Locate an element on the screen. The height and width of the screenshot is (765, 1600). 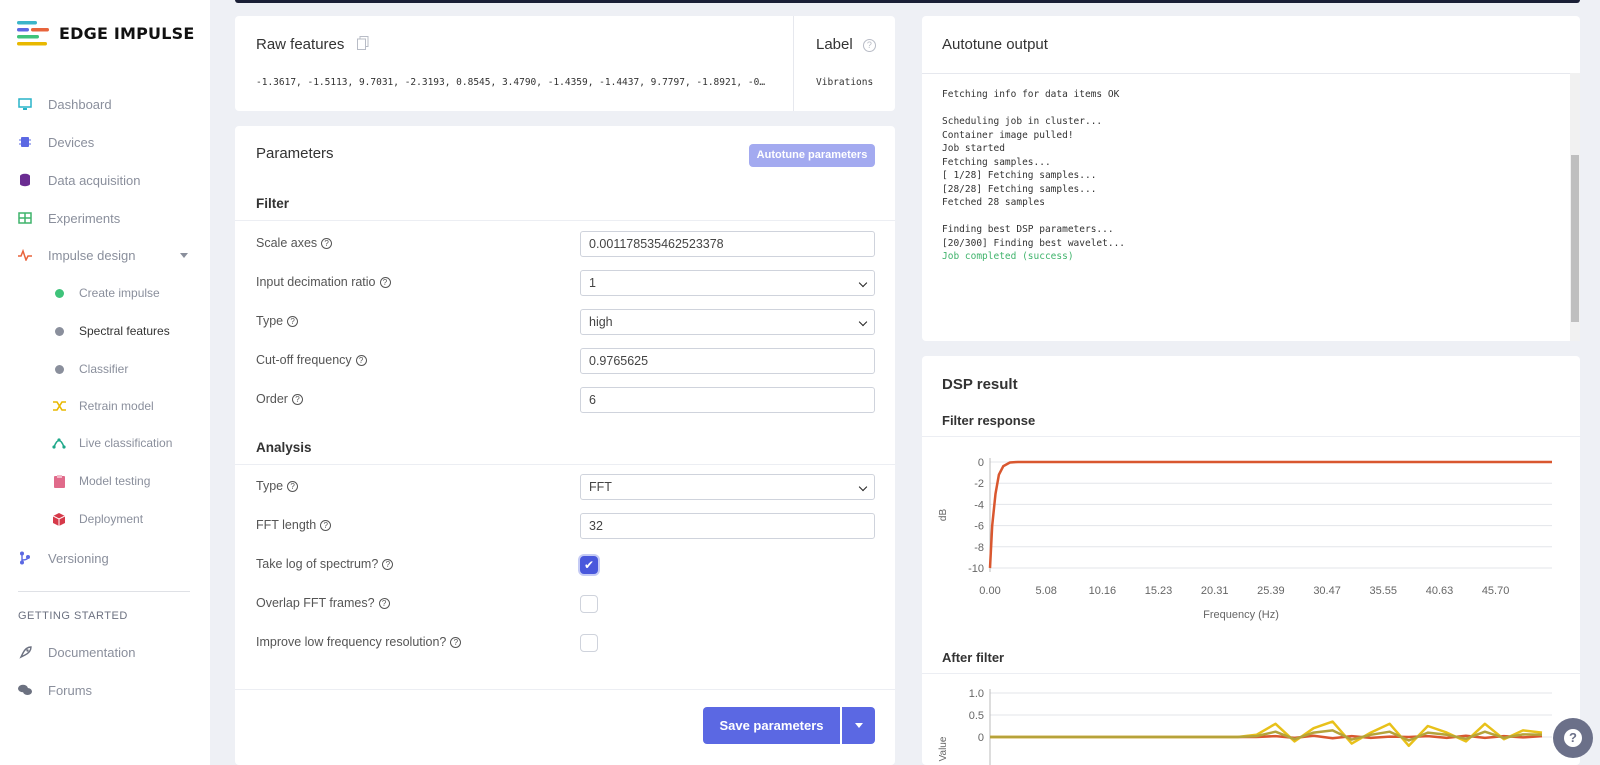
monitor-icon is located at coordinates (25, 104).